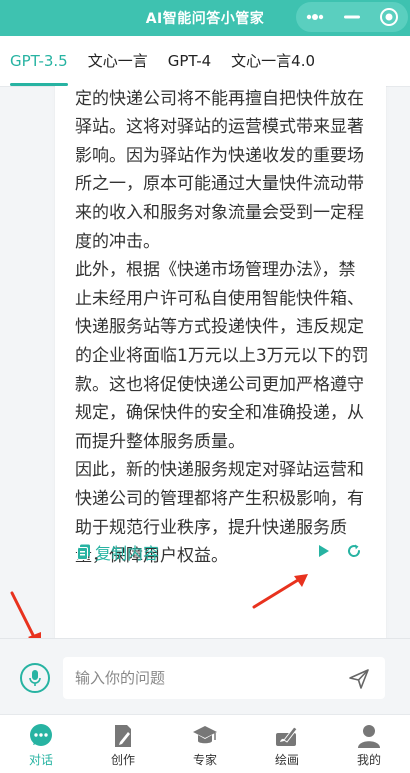  What do you see at coordinates (83, 552) in the screenshot?
I see `copy-icon` at bounding box center [83, 552].